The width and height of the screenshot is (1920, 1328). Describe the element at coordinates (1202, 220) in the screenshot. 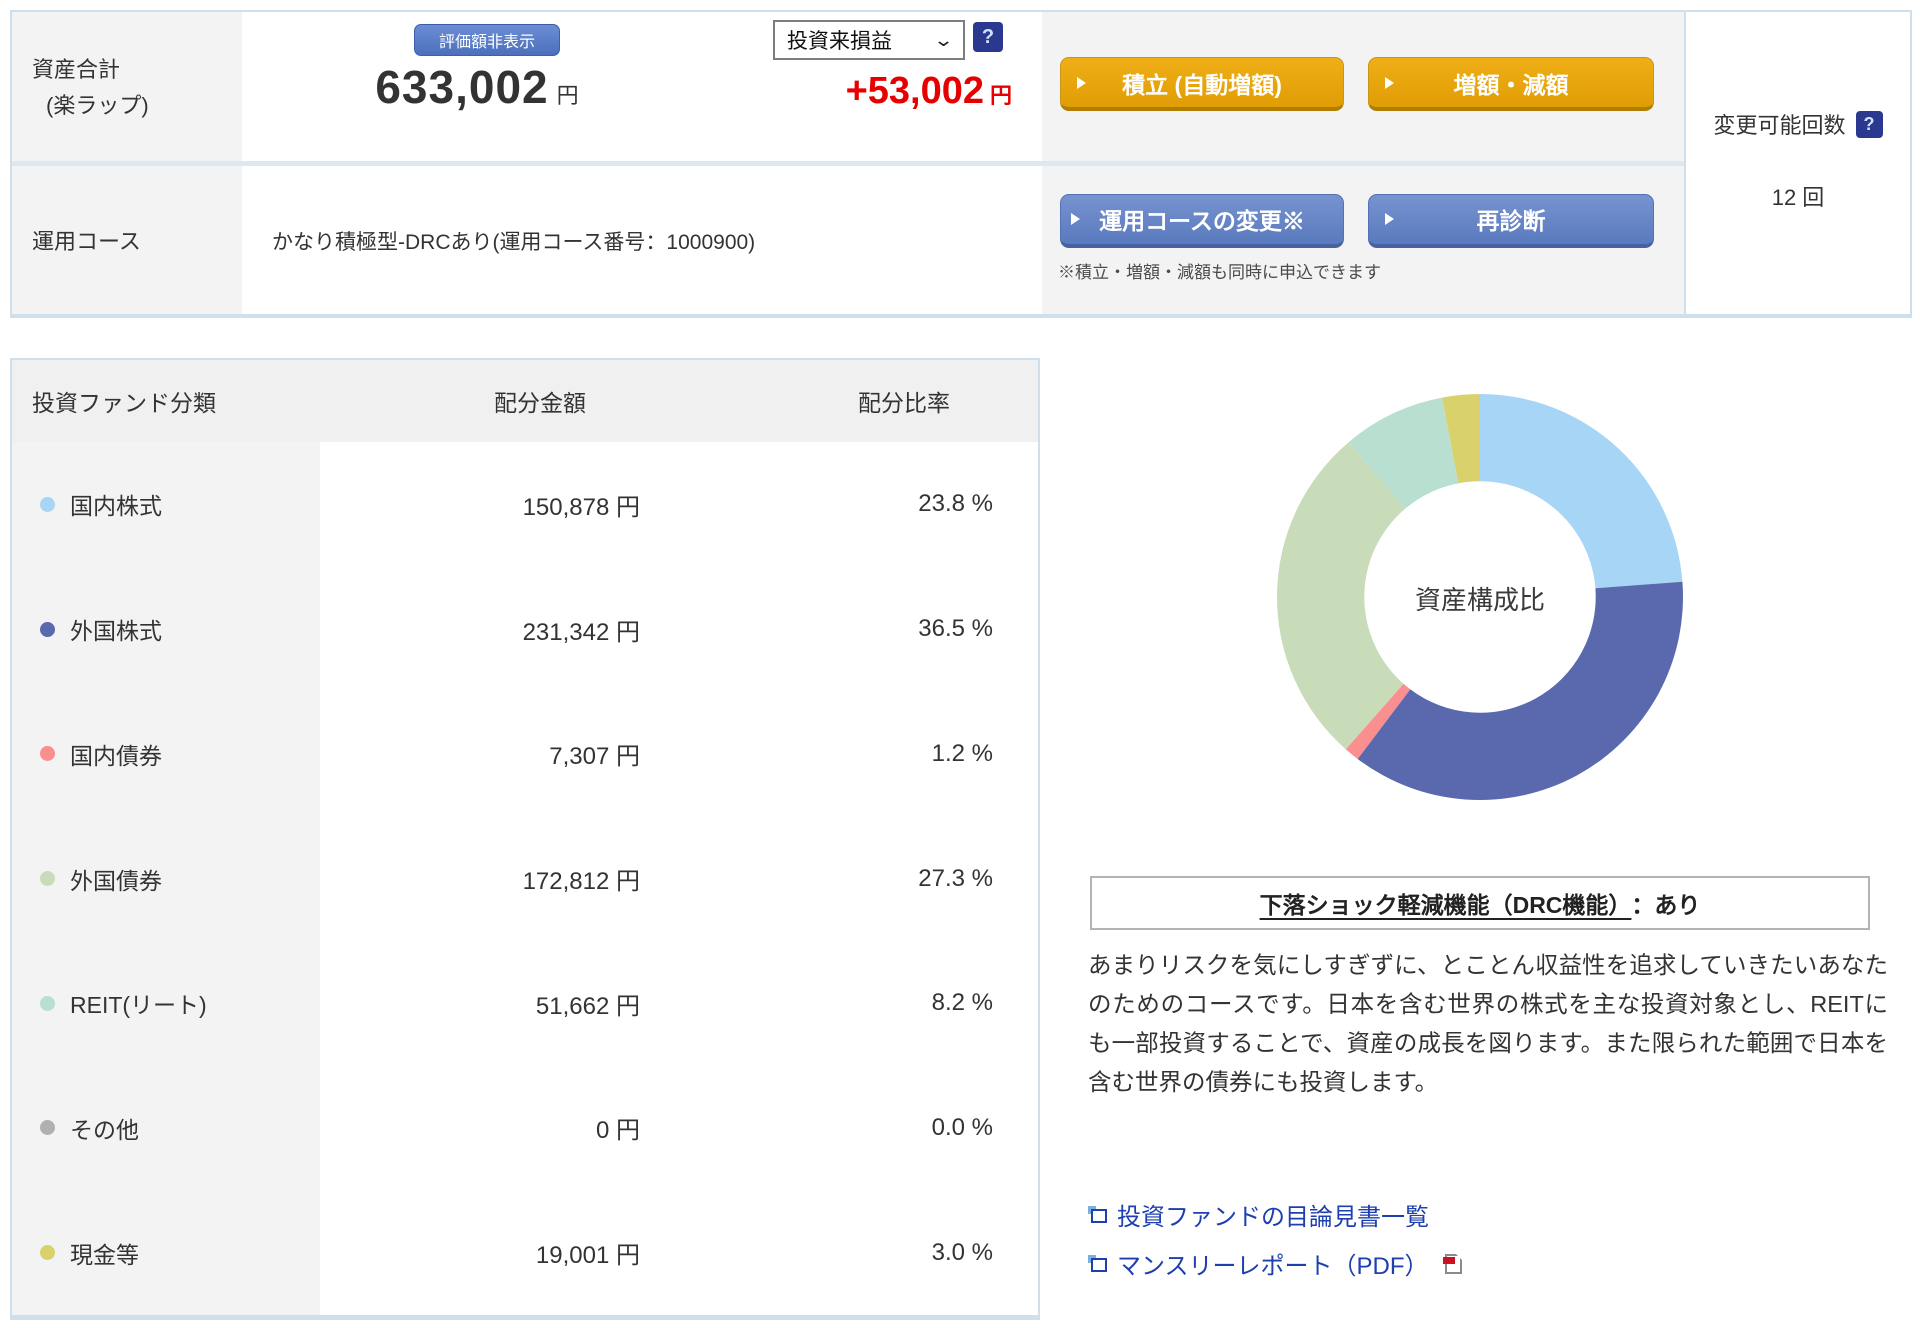

I see `change-course-button: 運用コースの変更※` at that location.